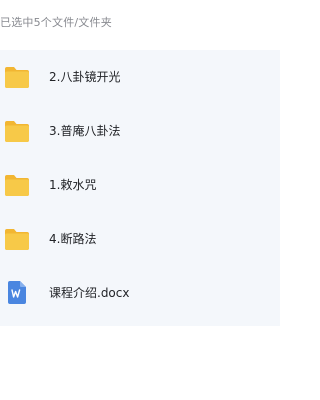  Describe the element at coordinates (85, 77) in the screenshot. I see `item-label: 2.八卦镜开光` at that location.